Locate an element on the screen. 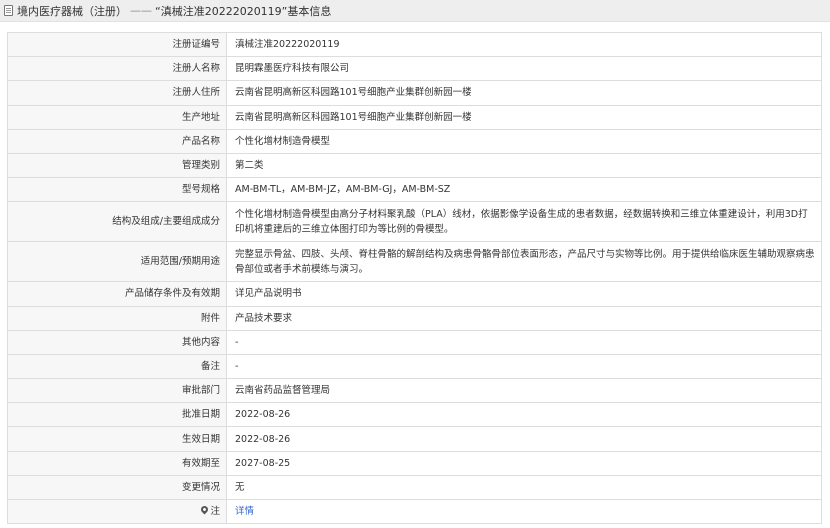 Image resolution: width=830 pixels, height=528 pixels. note-label-cell: 注 is located at coordinates (117, 511).